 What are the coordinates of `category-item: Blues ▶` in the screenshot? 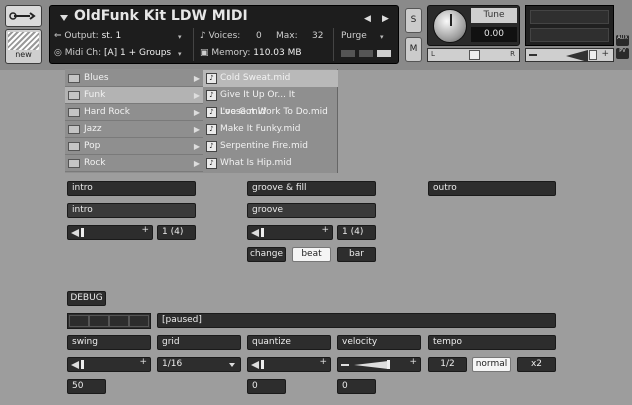 It's located at (134, 78).